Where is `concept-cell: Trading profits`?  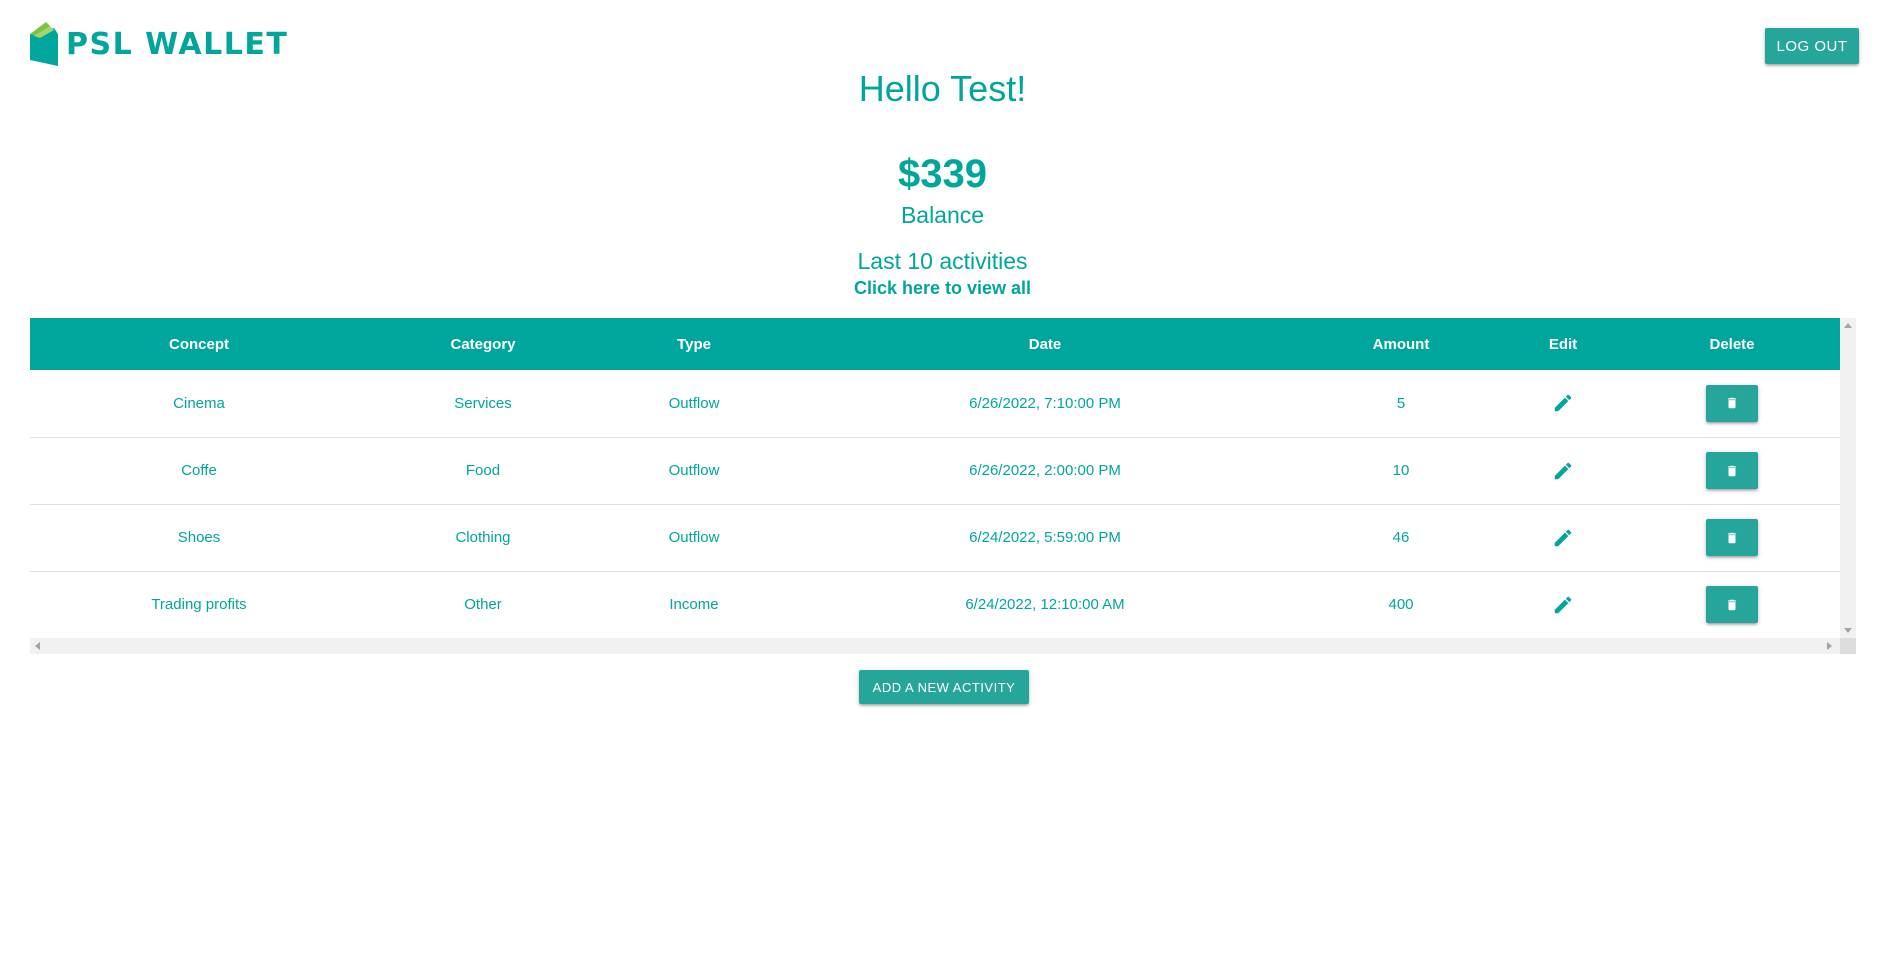 concept-cell: Trading profits is located at coordinates (199, 604).